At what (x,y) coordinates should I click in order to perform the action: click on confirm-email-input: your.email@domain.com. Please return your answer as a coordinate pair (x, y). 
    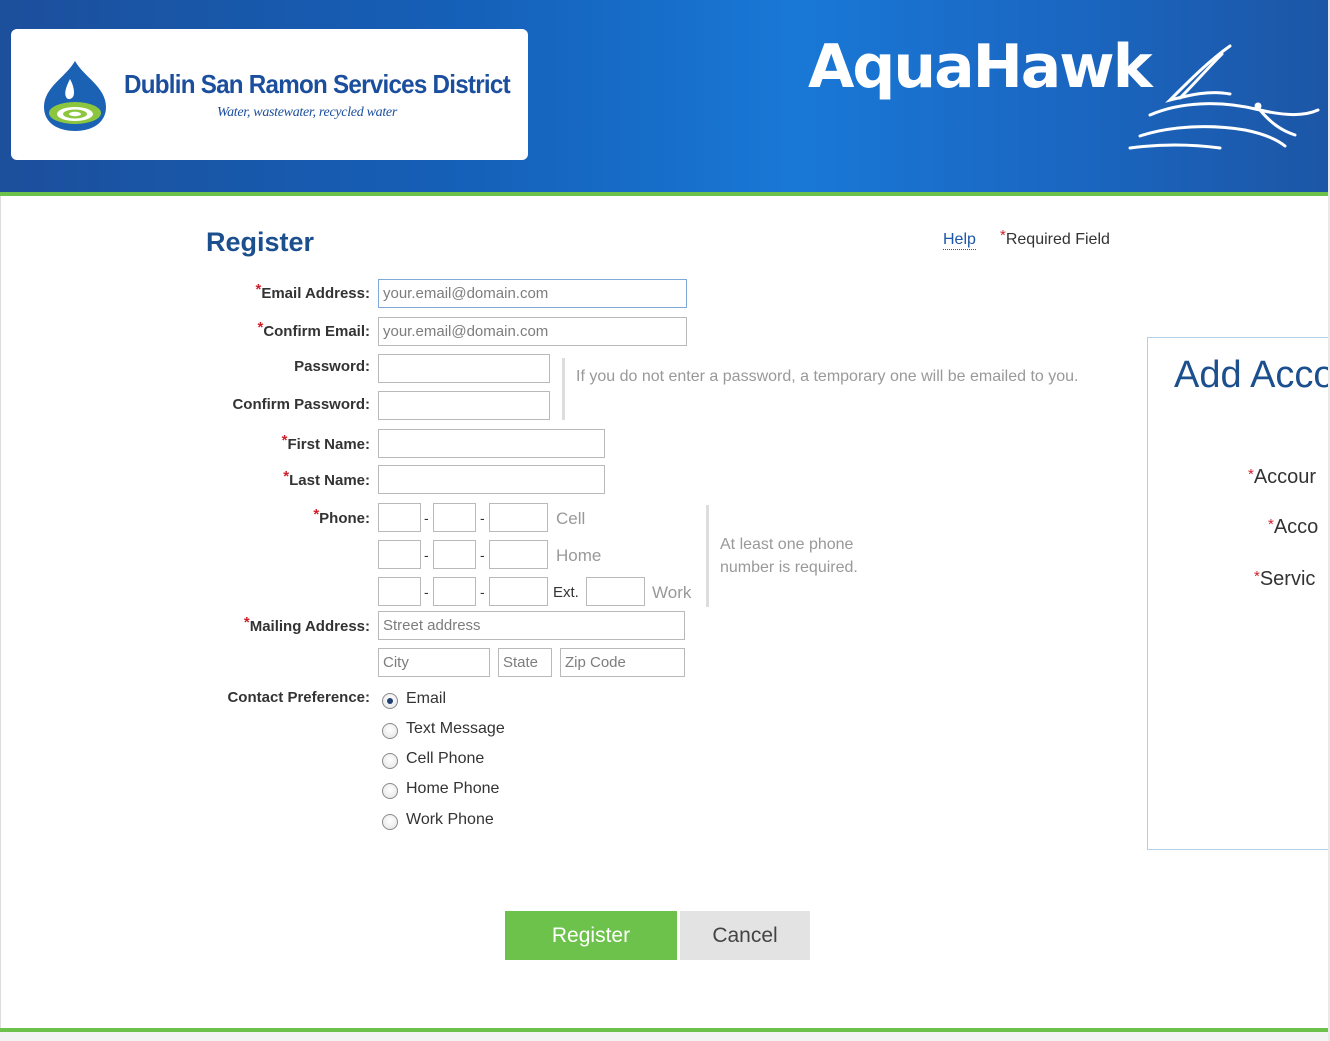
    Looking at the image, I should click on (532, 331).